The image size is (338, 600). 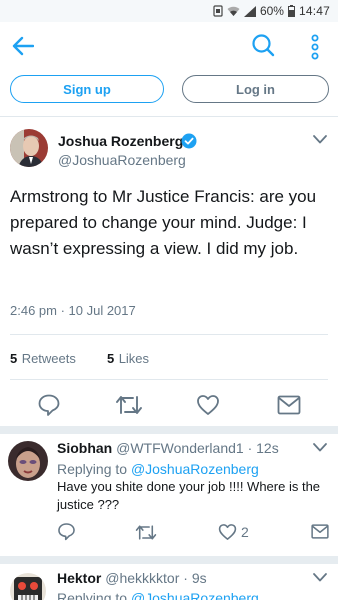 I want to click on status-icons: 60% 14:47, so click(x=271, y=11).